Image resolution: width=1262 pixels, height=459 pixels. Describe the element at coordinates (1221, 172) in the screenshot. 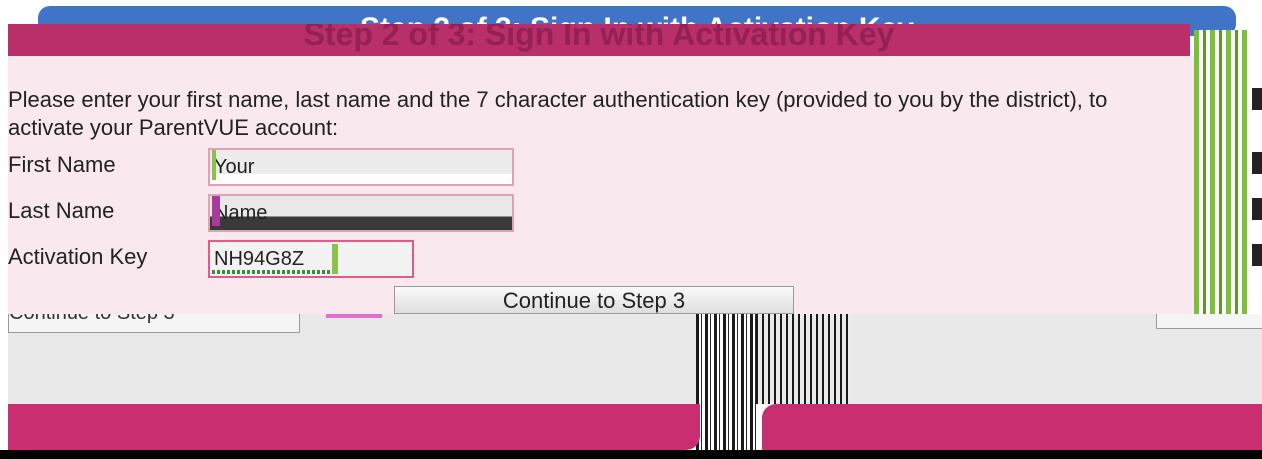

I see `render-artifact-stripes` at that location.